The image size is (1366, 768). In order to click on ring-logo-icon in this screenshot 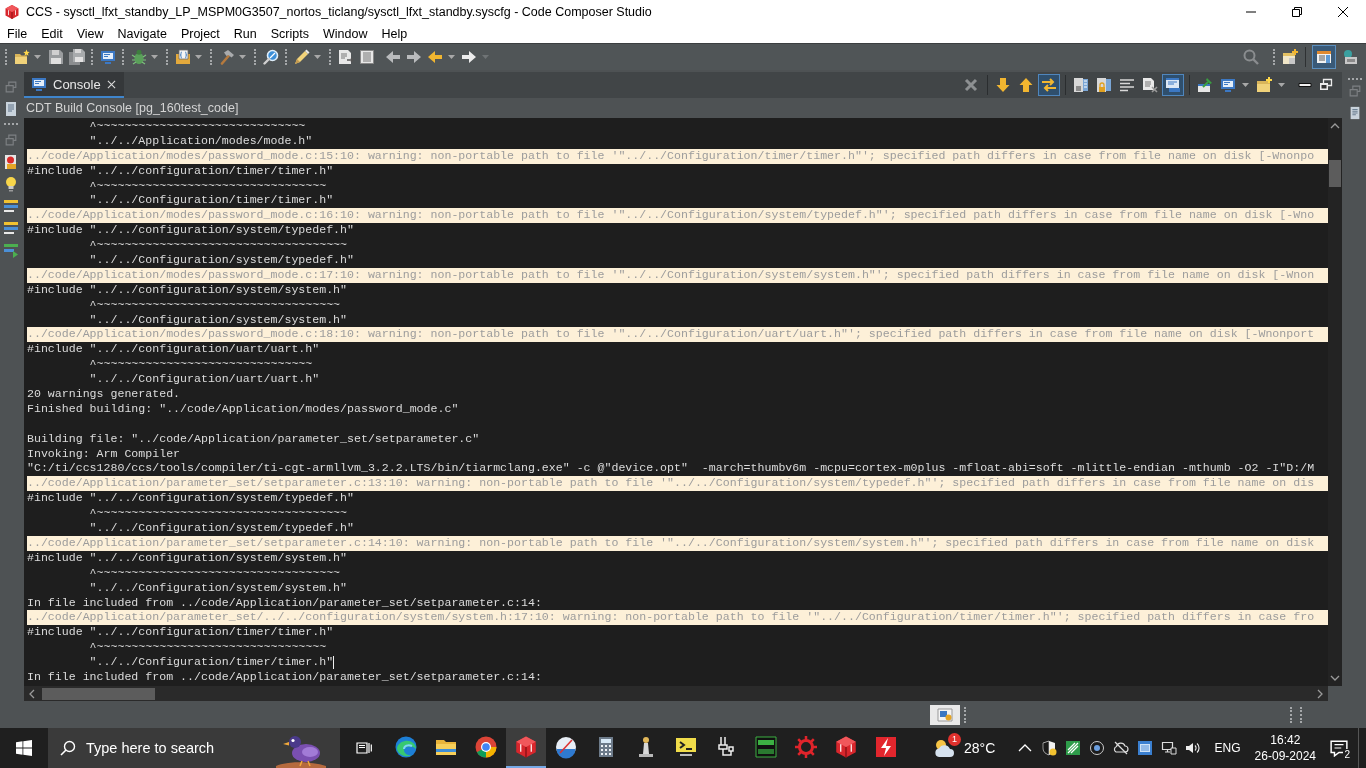, I will do `click(486, 747)`.